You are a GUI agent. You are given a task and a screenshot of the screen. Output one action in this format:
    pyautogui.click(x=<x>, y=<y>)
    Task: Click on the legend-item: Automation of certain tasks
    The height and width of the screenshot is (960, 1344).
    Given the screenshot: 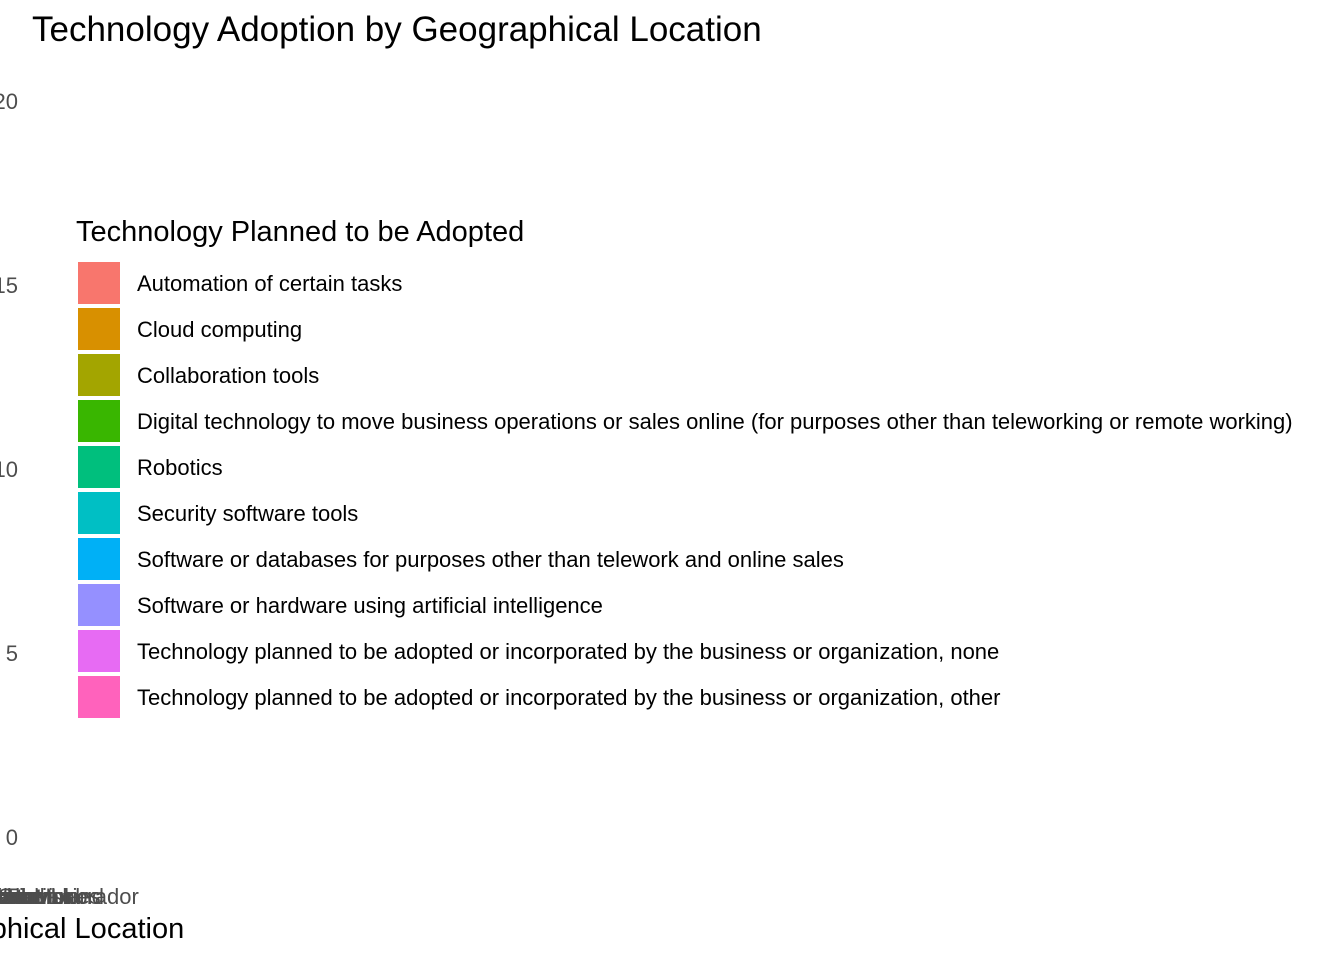 What is the action you would take?
    pyautogui.click(x=240, y=283)
    